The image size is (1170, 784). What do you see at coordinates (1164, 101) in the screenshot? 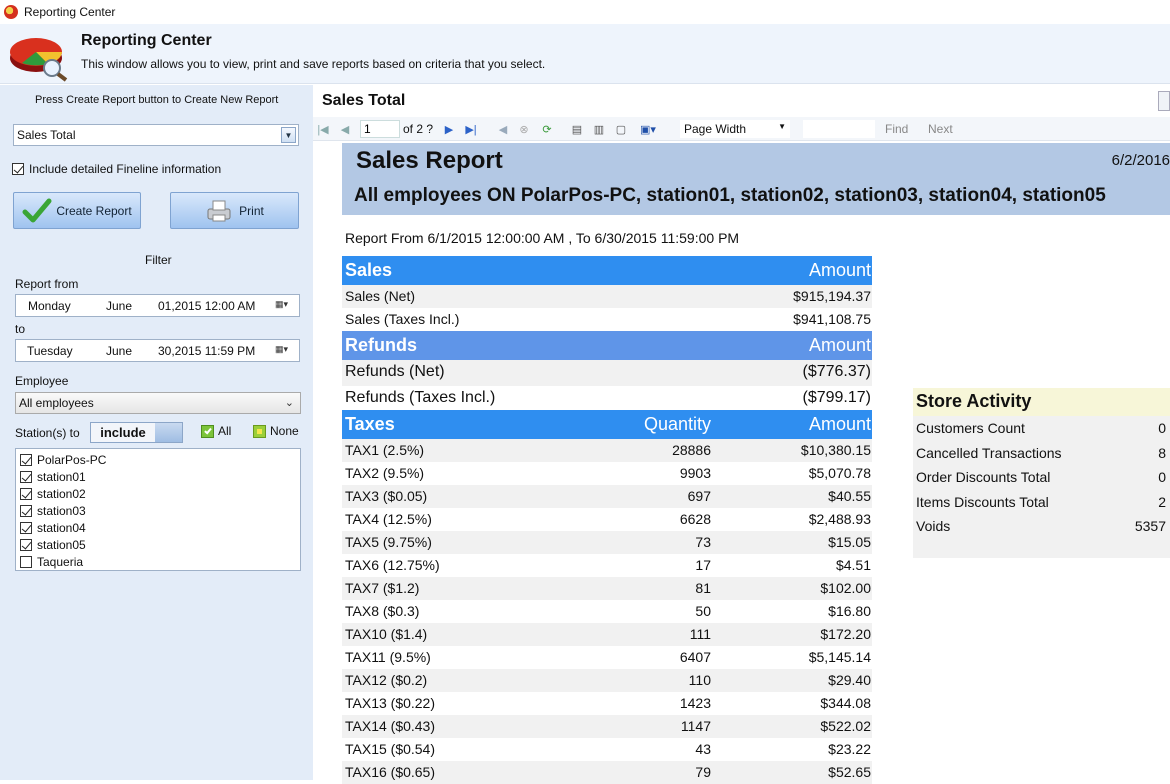
I see `collapse-icon` at bounding box center [1164, 101].